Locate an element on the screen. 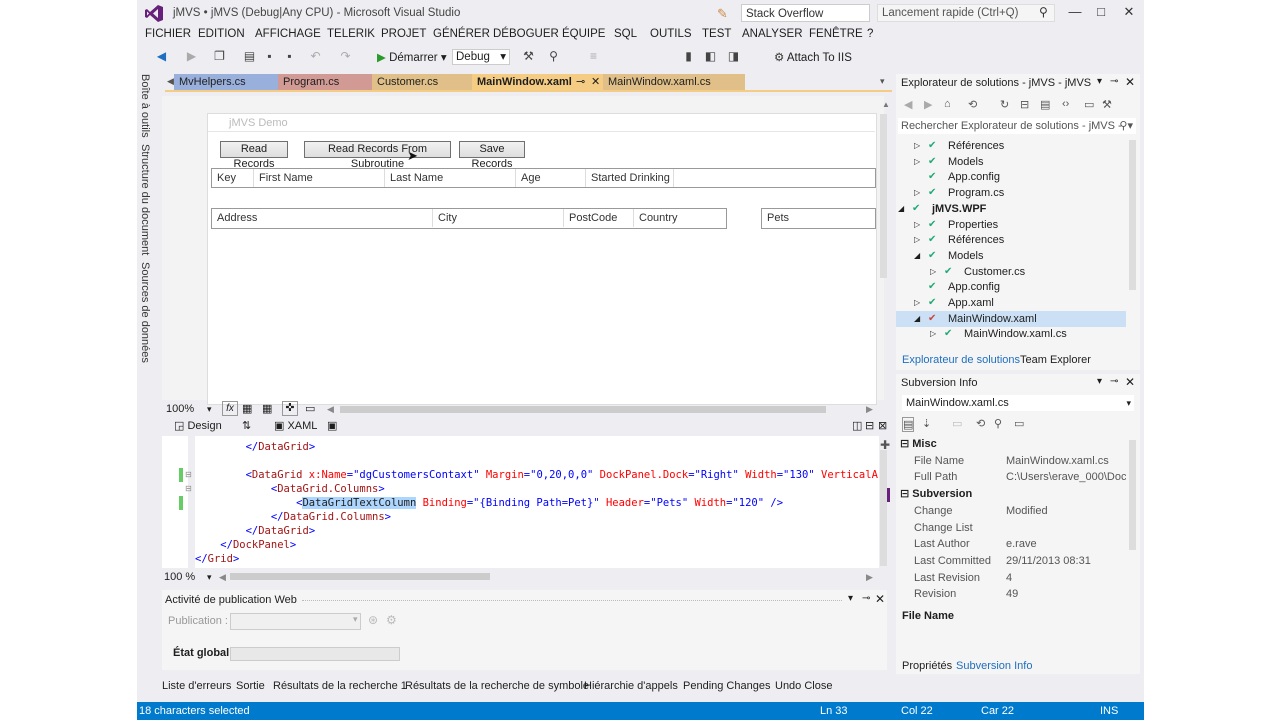 This screenshot has height=720, width=1280. tab-mainwindow-xaml-cs: MainWindow.xaml.cs is located at coordinates (674, 82).